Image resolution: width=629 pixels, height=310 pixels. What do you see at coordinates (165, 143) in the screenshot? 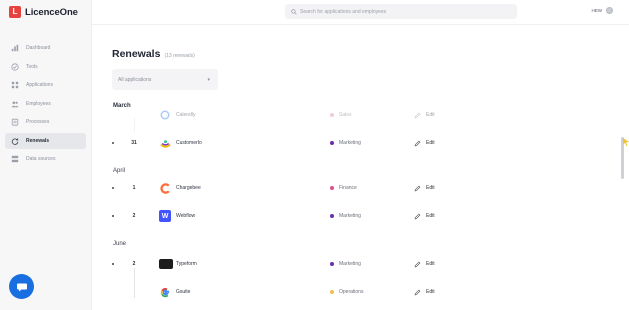
I see `customerio-icon` at bounding box center [165, 143].